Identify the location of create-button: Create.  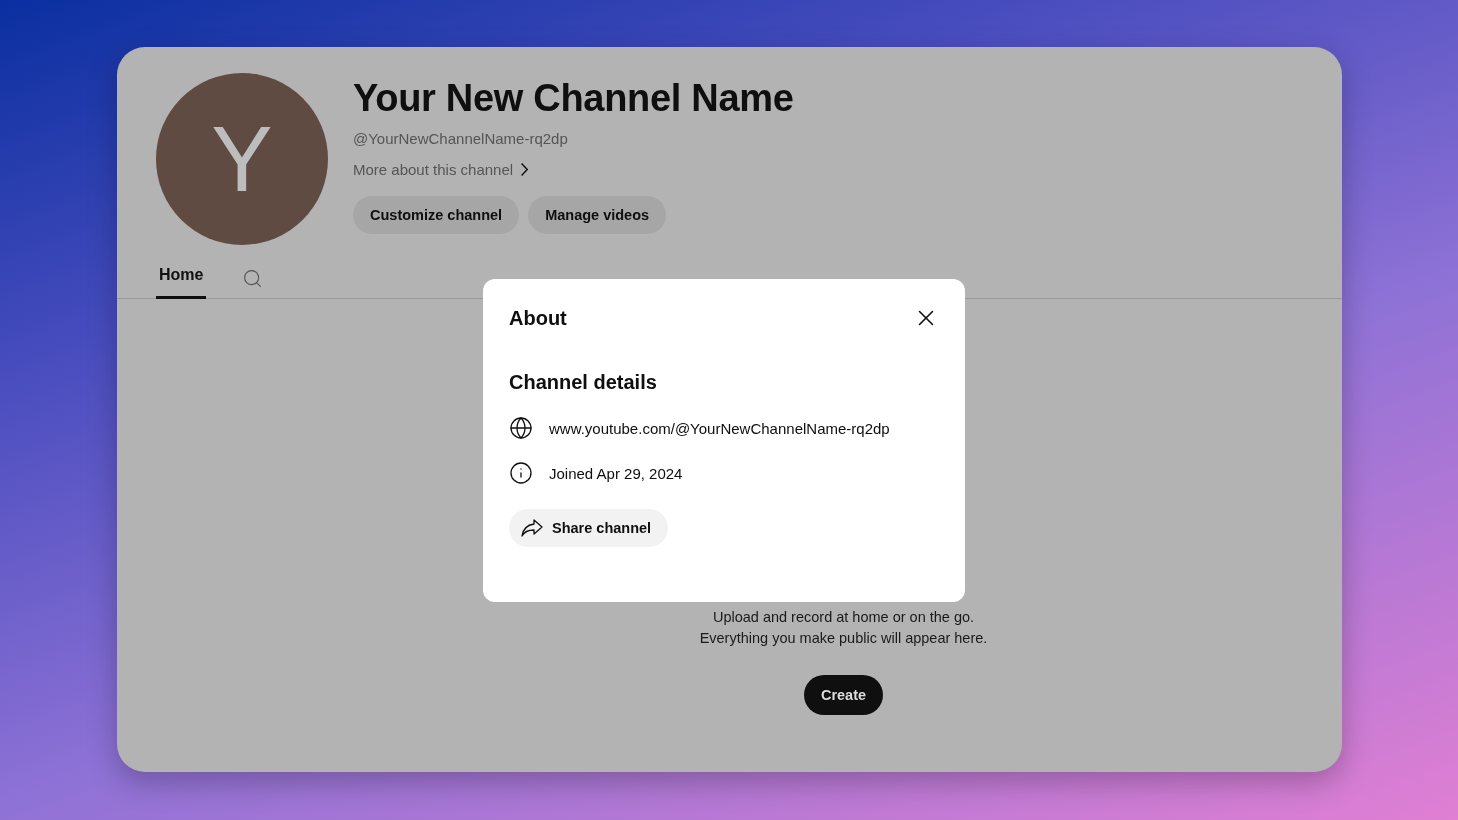
(843, 695).